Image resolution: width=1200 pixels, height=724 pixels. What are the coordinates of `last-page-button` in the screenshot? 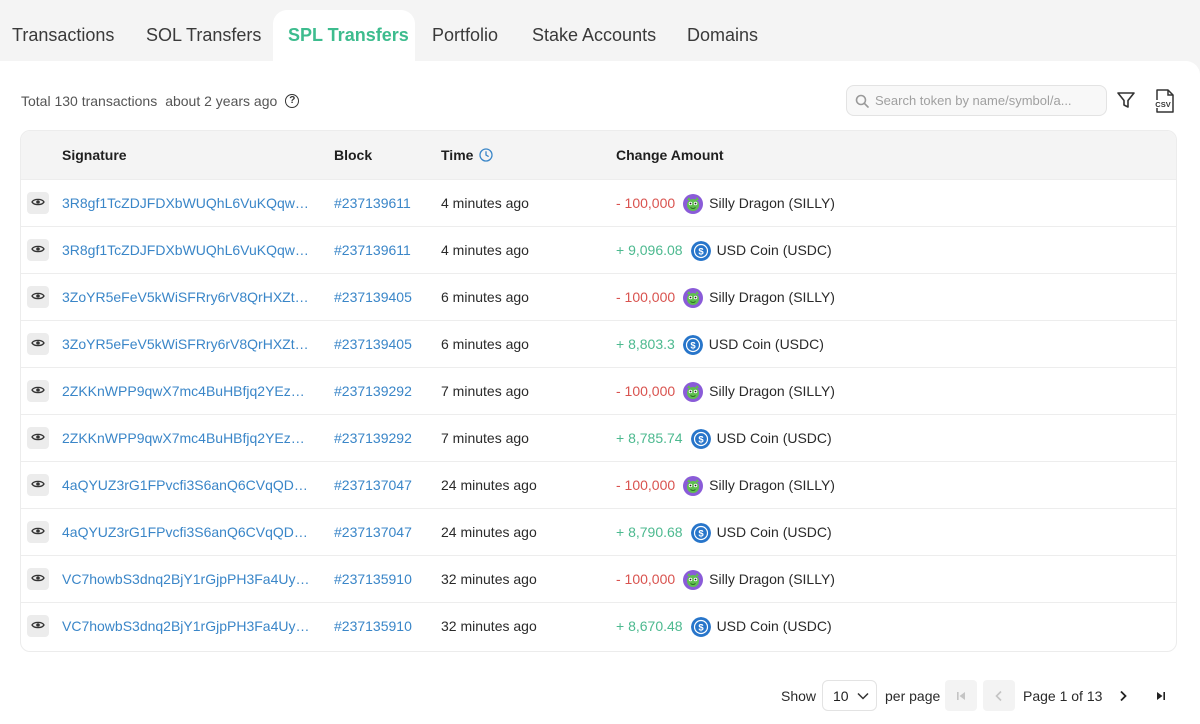 It's located at (1161, 695).